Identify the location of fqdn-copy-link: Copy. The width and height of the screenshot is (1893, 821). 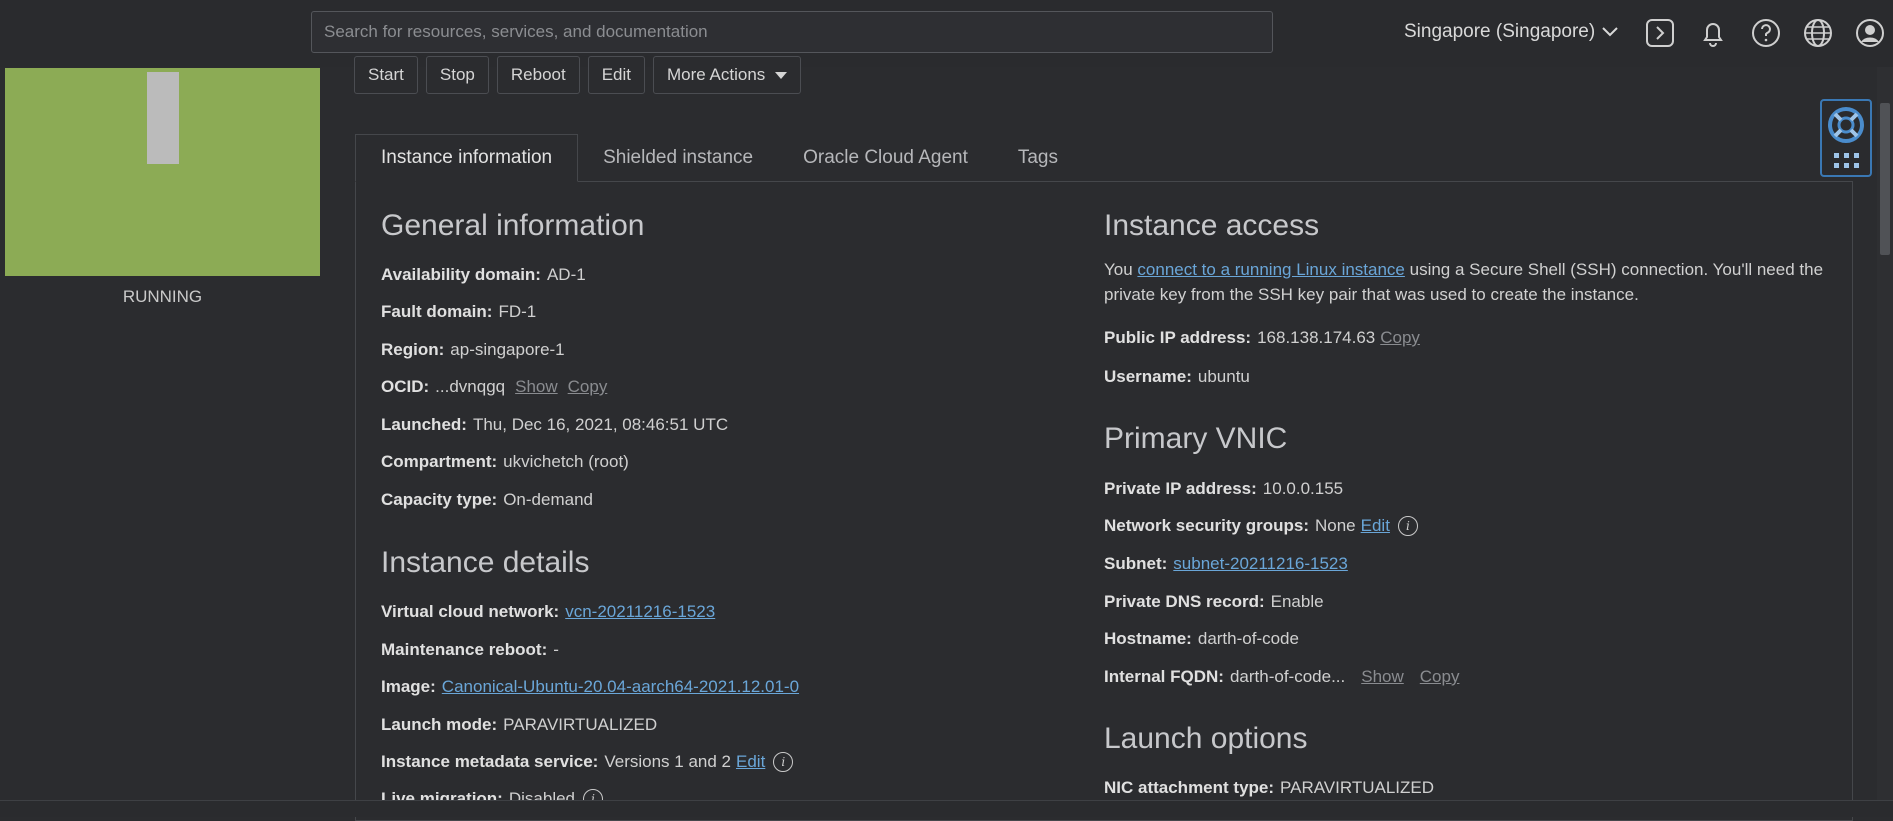
(1440, 677).